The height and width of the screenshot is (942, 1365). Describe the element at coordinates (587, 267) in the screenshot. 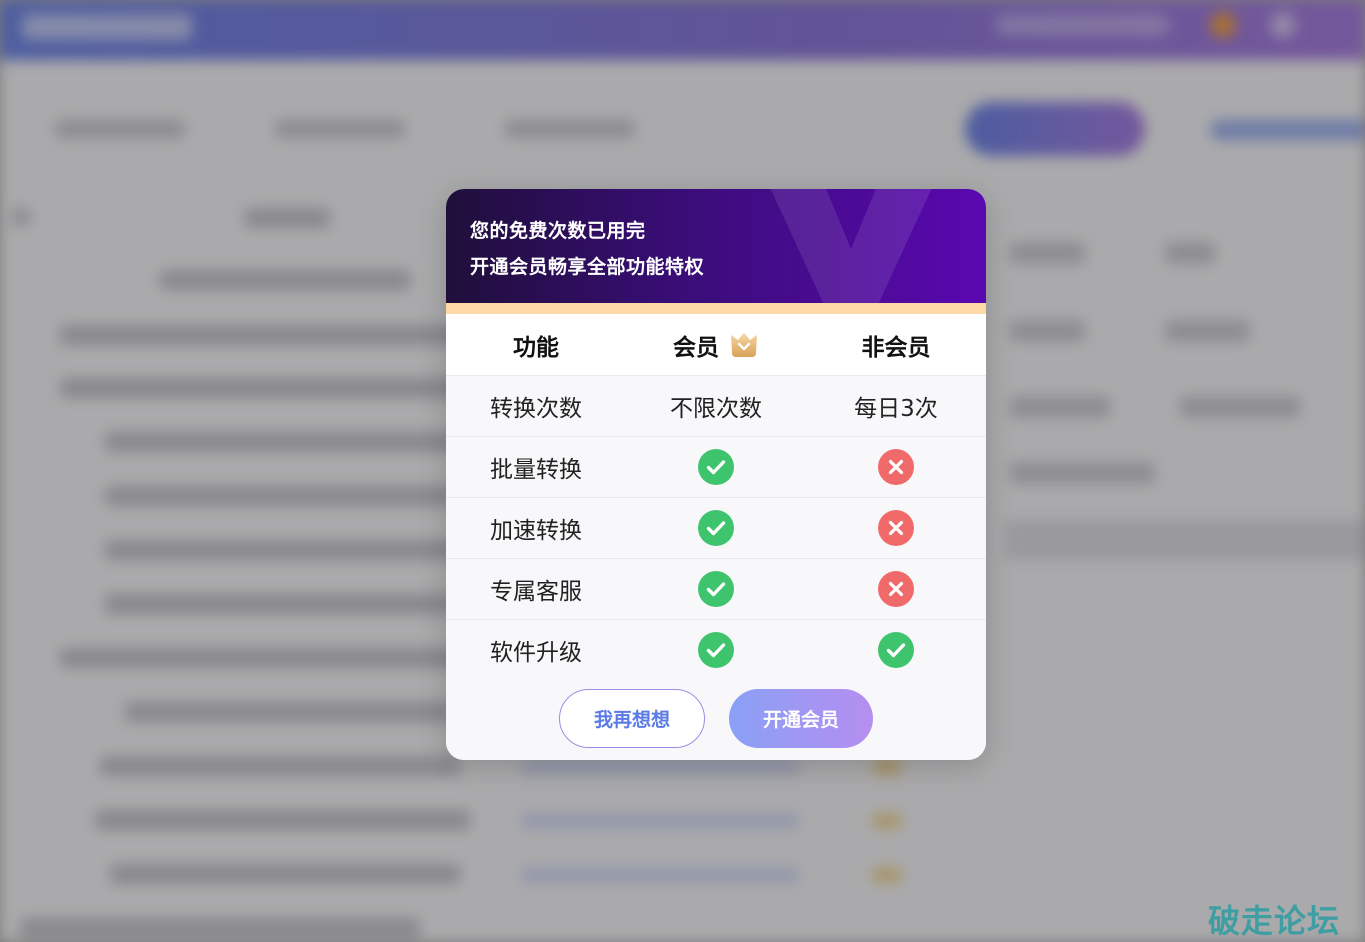

I see `dialog-title-line2: 开通会员畅享全部功能特权` at that location.